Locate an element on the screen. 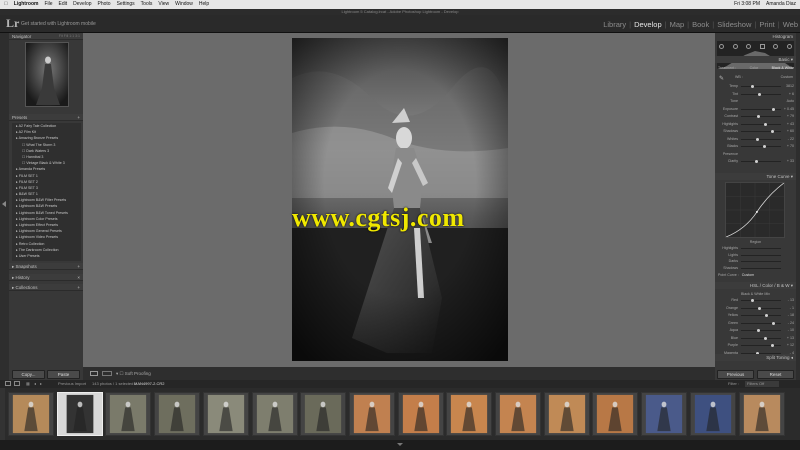  adjustment-brush-icon is located at coordinates (789, 46).